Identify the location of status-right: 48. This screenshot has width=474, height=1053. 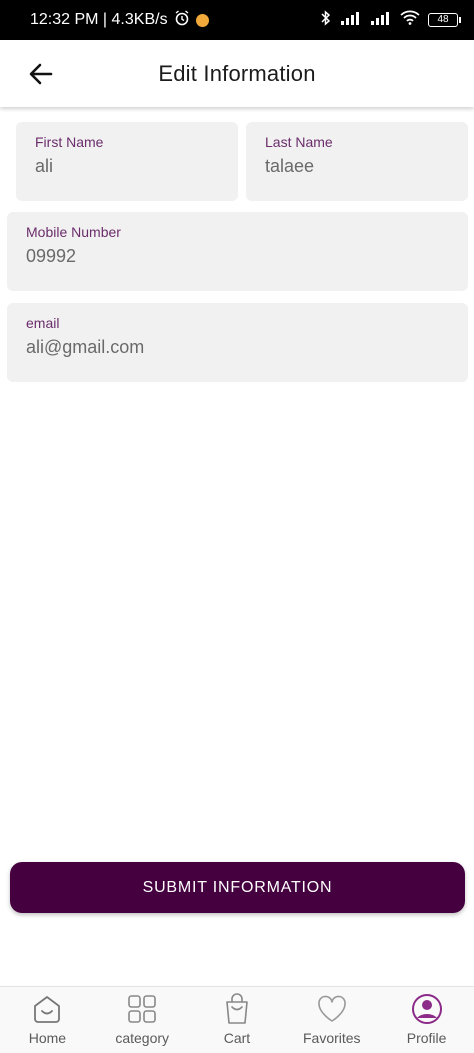
(390, 20).